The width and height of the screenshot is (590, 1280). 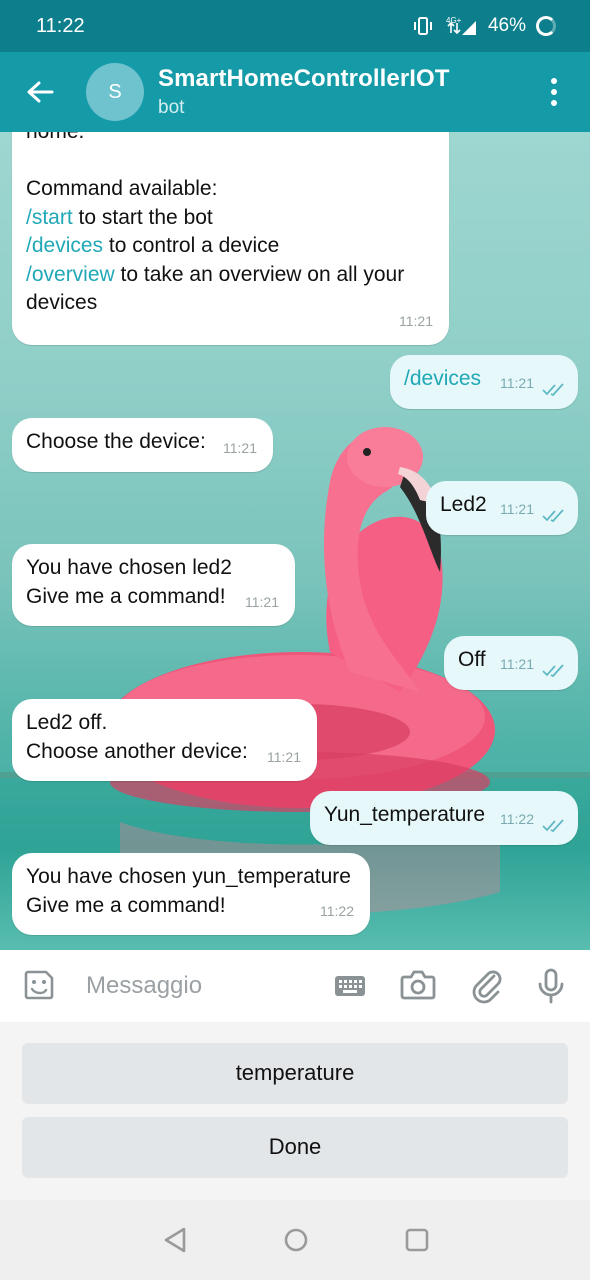 I want to click on message-text: Yun_temperature, so click(x=405, y=814).